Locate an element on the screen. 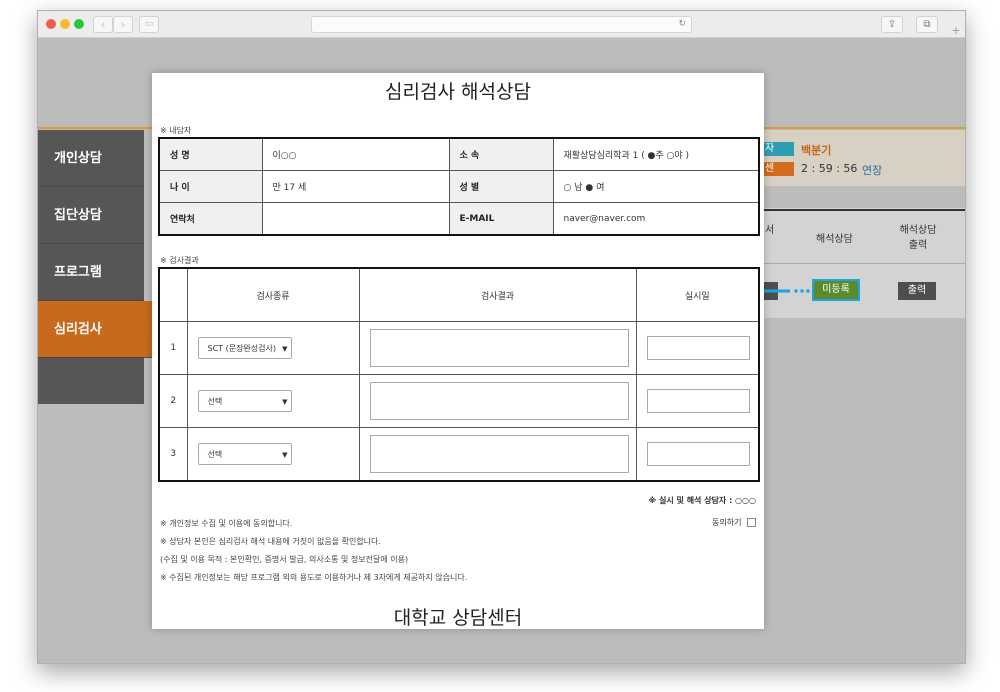 Image resolution: width=1000 pixels, height=692 pixels. table-row: 연락처 E-MAIL naver@naver.com is located at coordinates (459, 219).